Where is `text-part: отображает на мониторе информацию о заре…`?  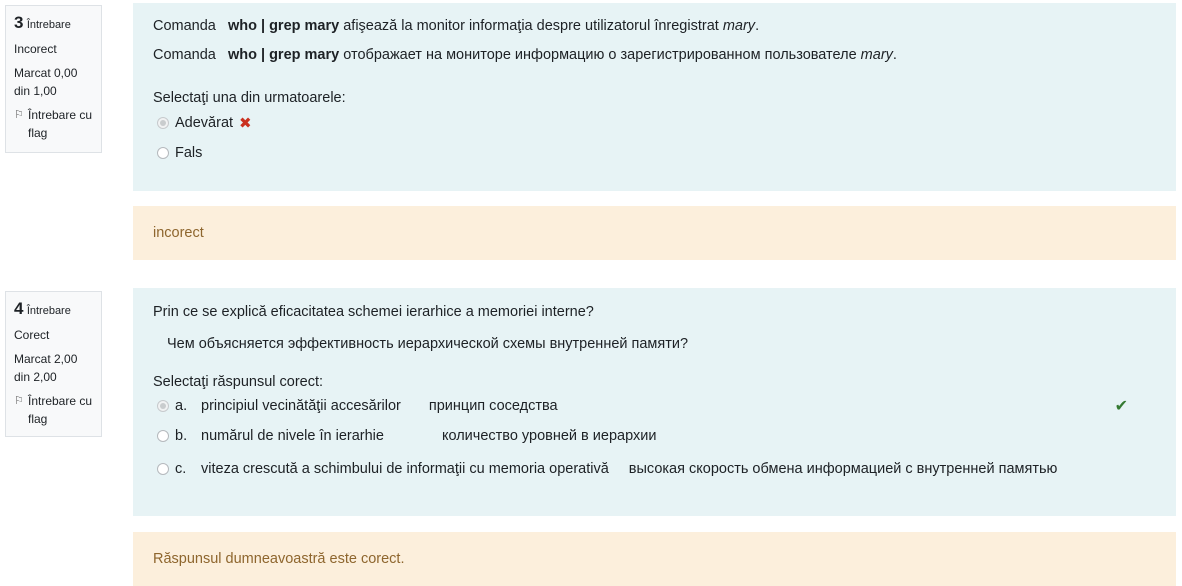
text-part: отображает на мониторе информацию о заре… is located at coordinates (600, 55).